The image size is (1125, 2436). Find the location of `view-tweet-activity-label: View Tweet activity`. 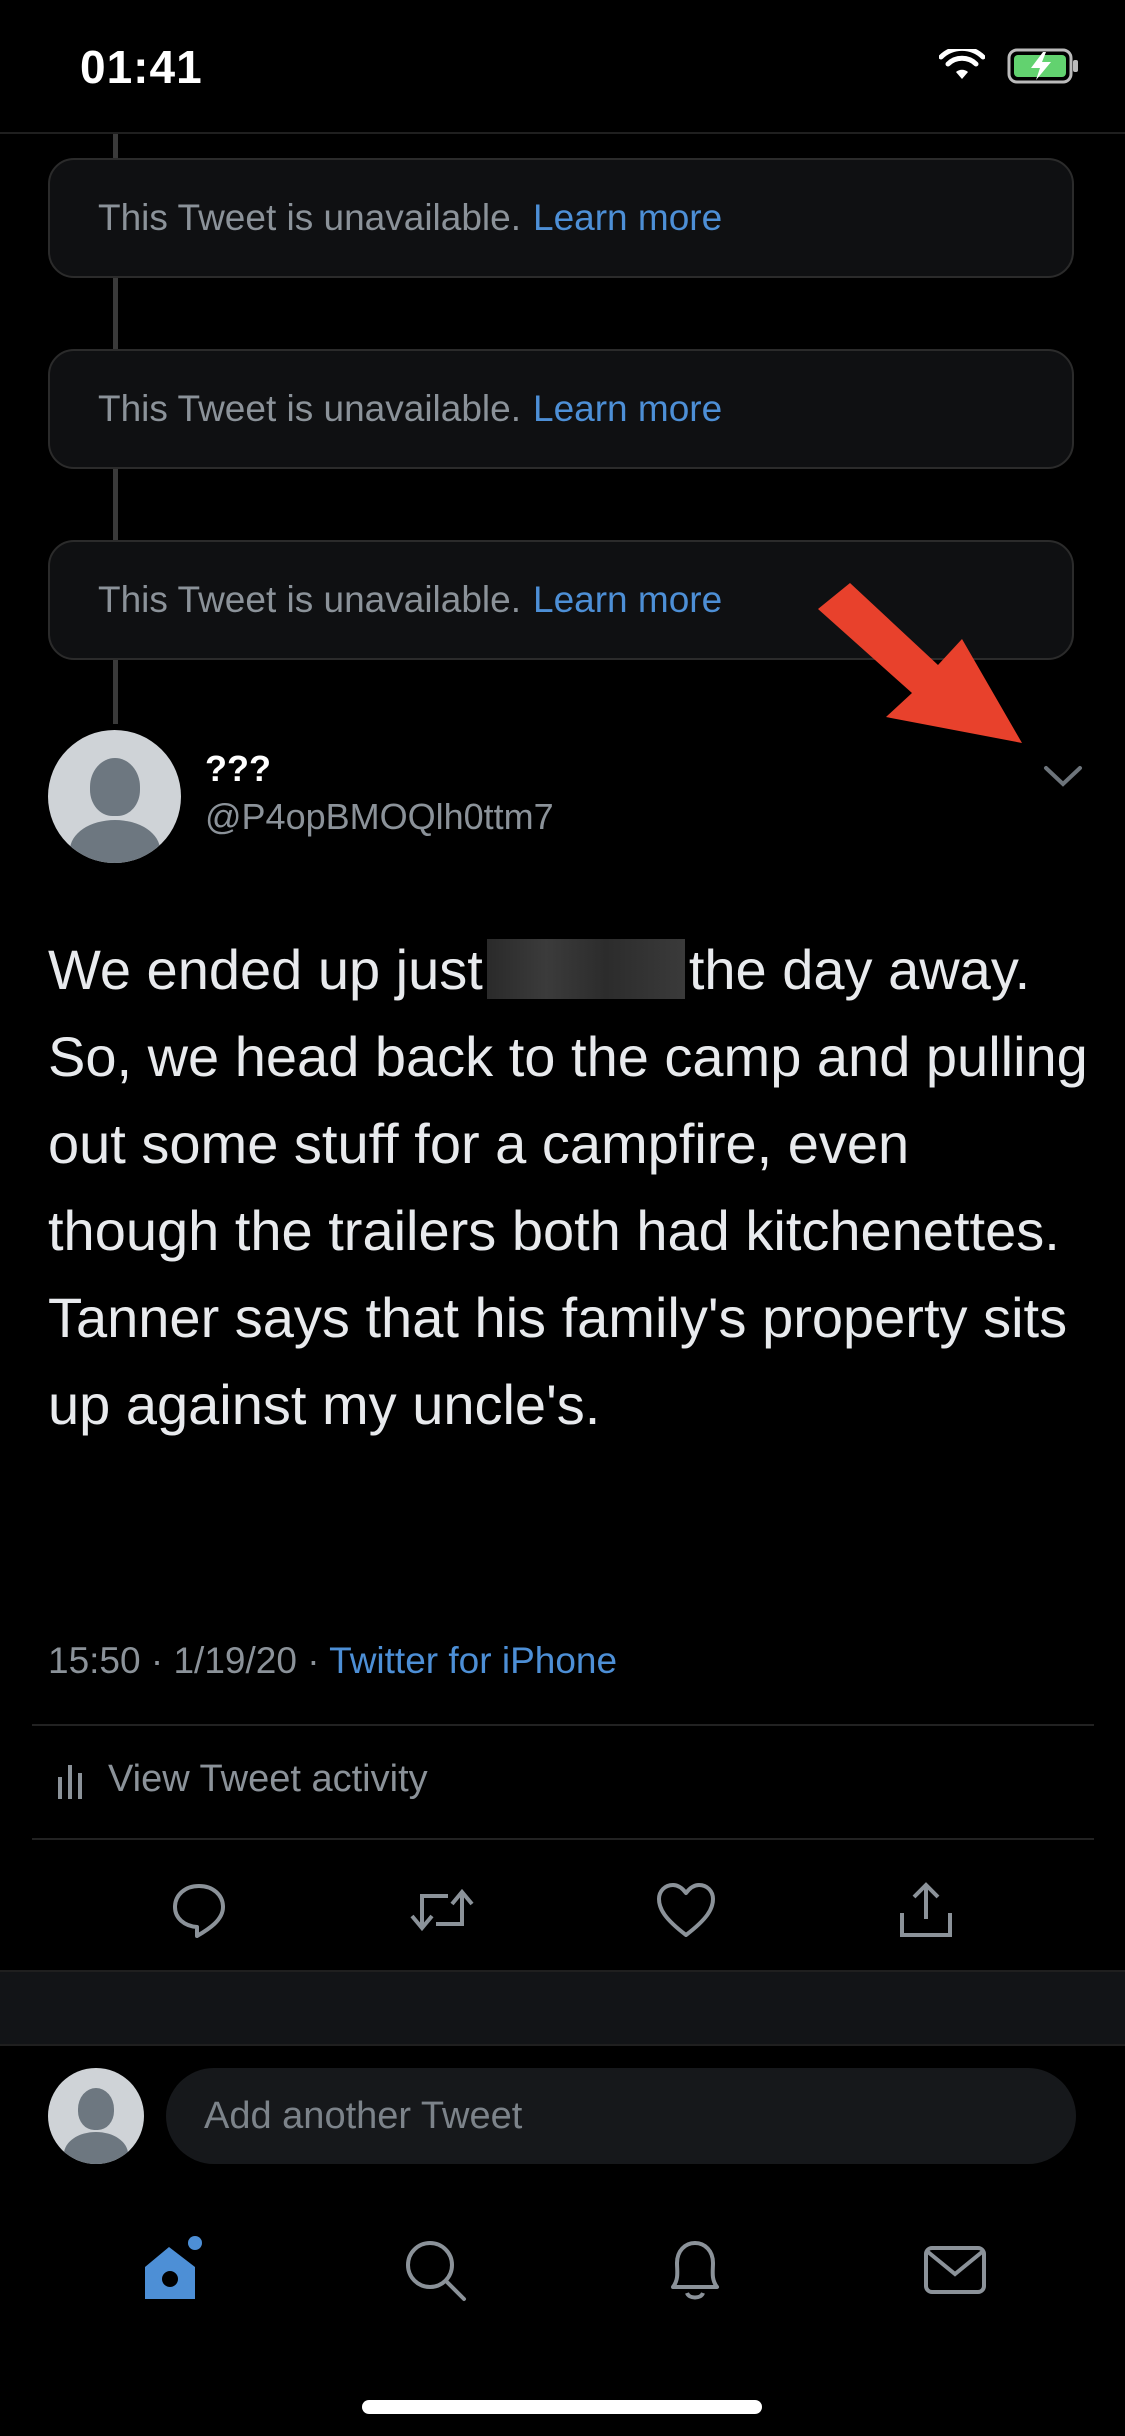

view-tweet-activity-label: View Tweet activity is located at coordinates (268, 1779).